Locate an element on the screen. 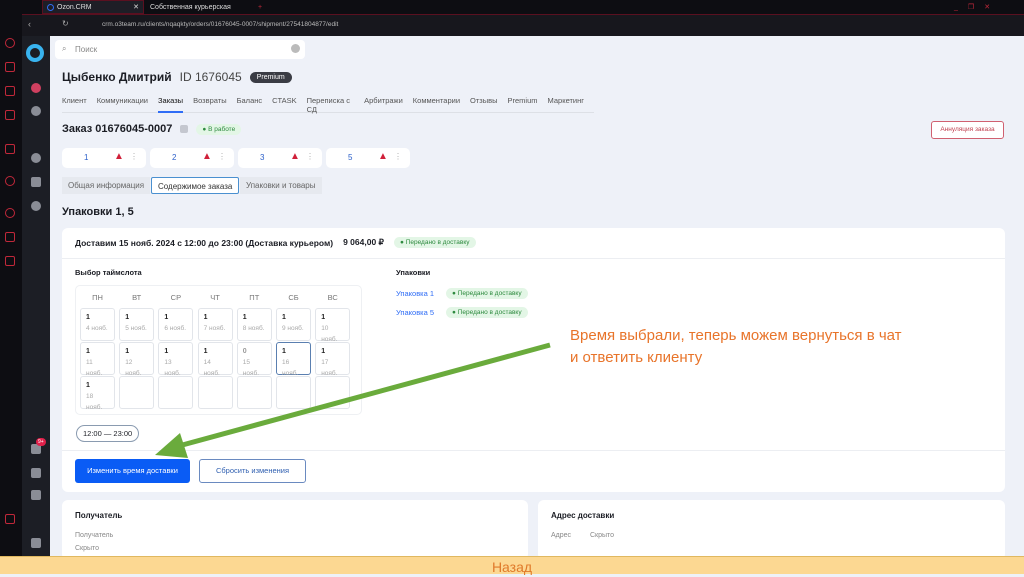 Image resolution: width=1024 pixels, height=577 pixels. back-button: Назад is located at coordinates (512, 565).